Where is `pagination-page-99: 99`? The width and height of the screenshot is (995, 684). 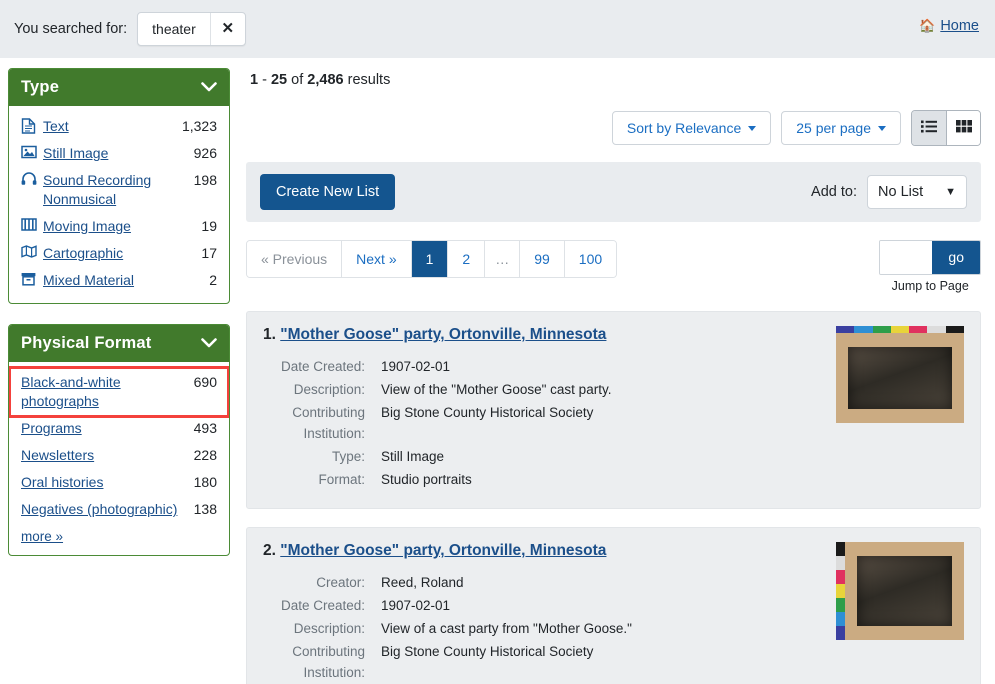 pagination-page-99: 99 is located at coordinates (542, 259).